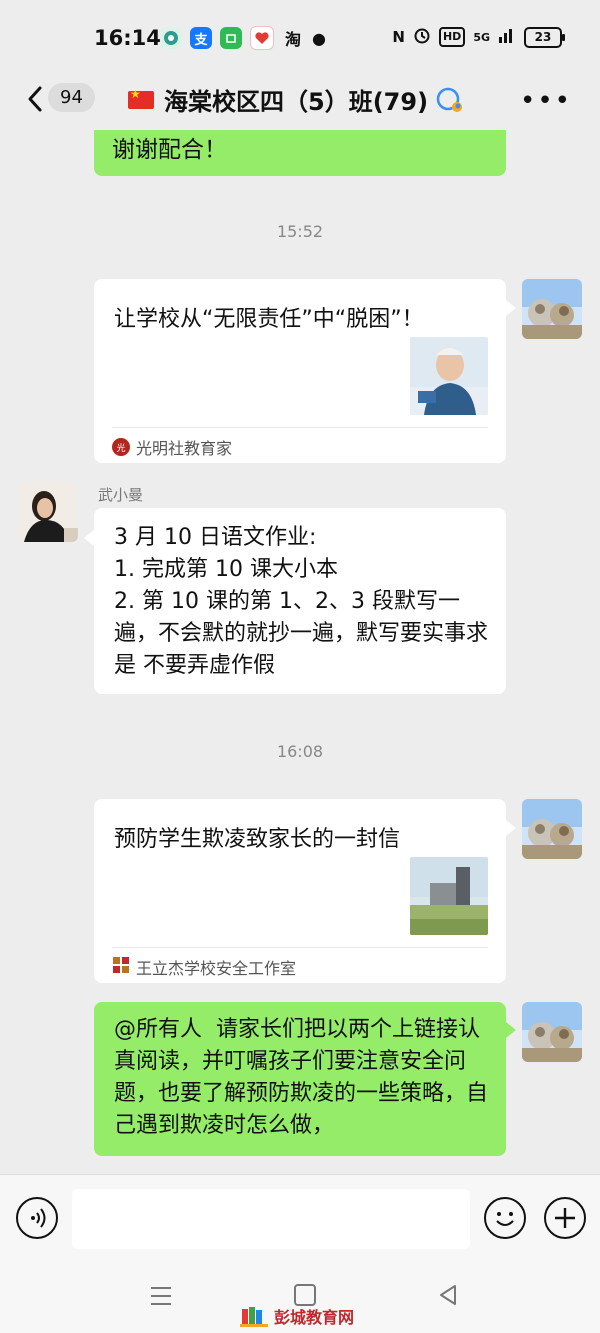 Image resolution: width=600 pixels, height=1333 pixels. Describe the element at coordinates (71, 97) in the screenshot. I see `unread-count-badge: 94` at that location.